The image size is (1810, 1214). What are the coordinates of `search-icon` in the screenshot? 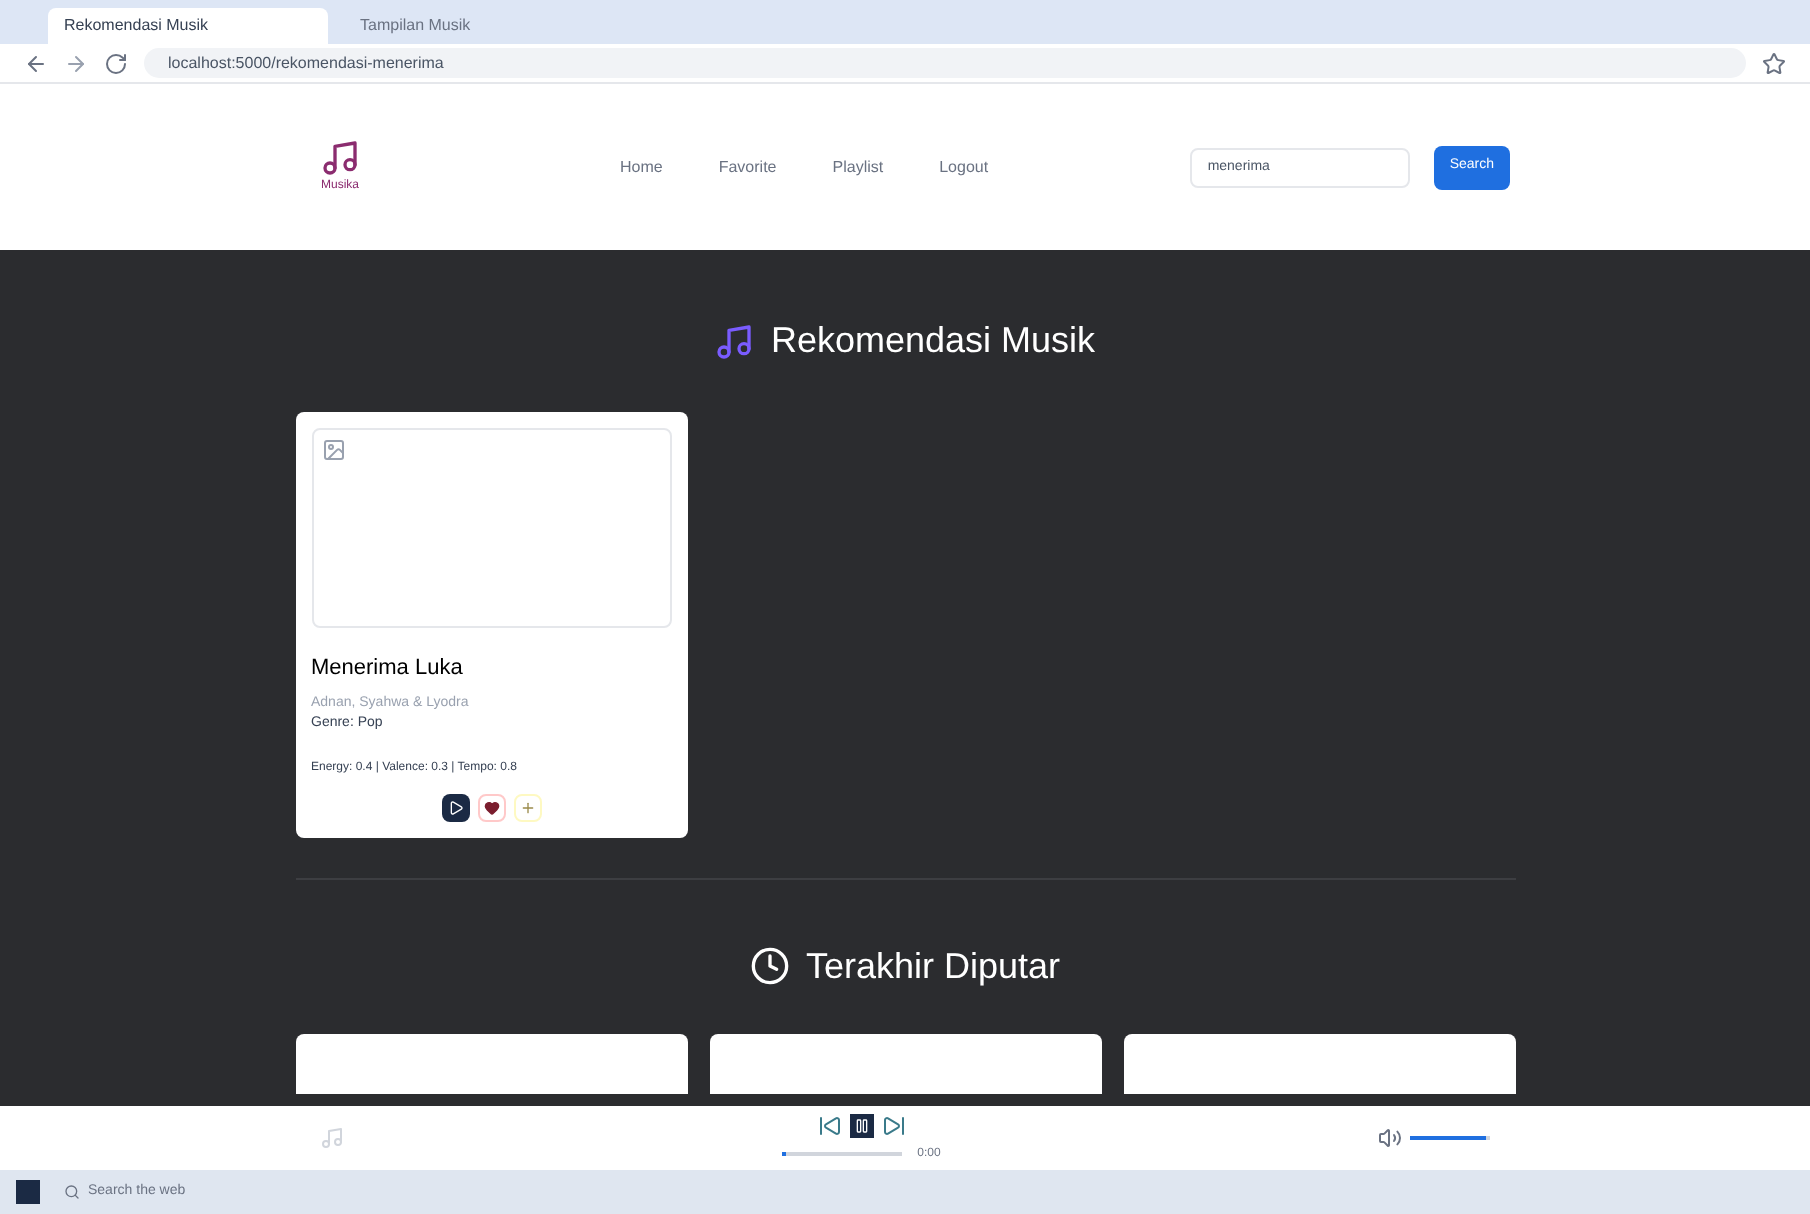 It's located at (72, 1192).